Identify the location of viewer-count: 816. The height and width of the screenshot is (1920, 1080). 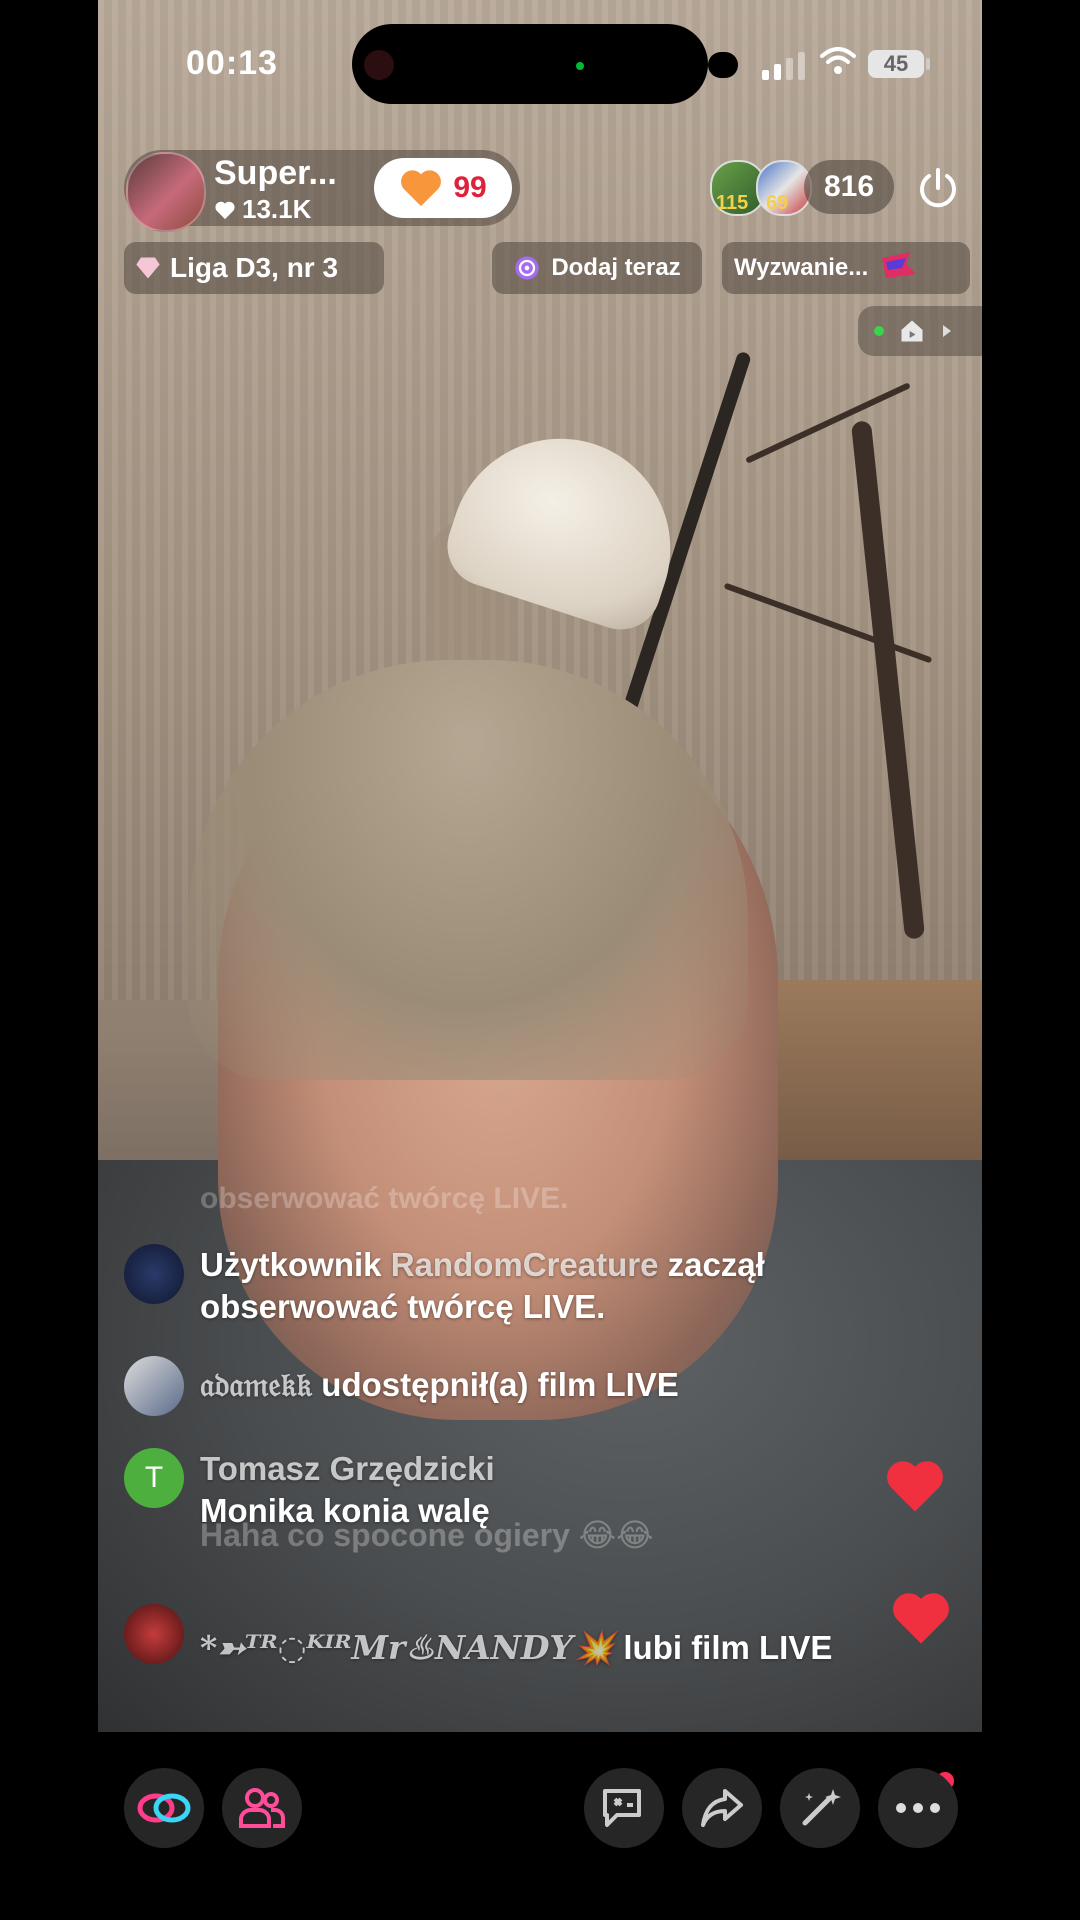
(849, 187).